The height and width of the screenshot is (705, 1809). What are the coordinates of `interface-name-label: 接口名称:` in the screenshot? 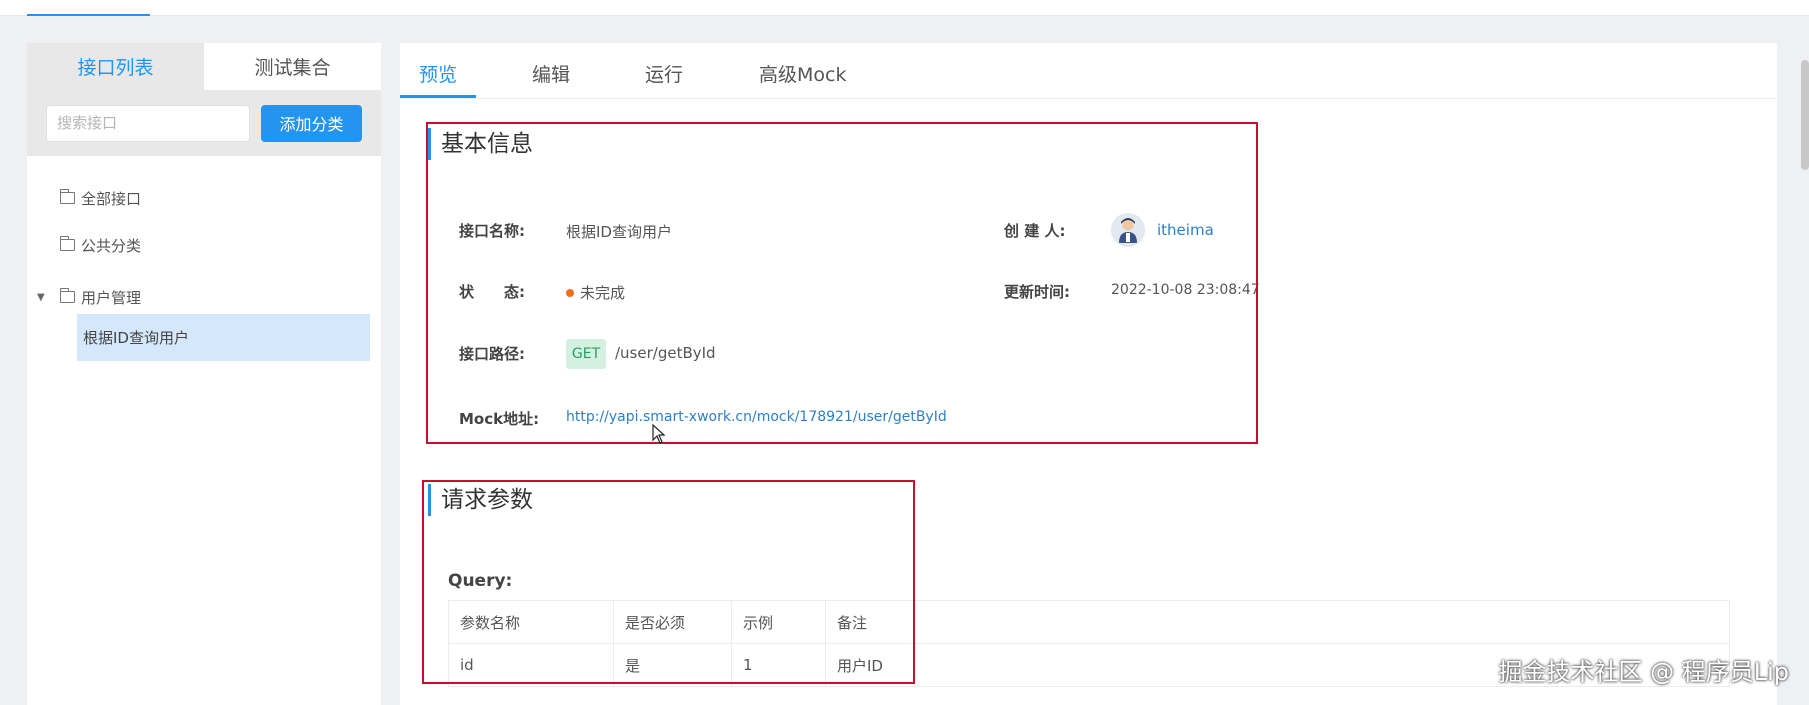 It's located at (492, 231).